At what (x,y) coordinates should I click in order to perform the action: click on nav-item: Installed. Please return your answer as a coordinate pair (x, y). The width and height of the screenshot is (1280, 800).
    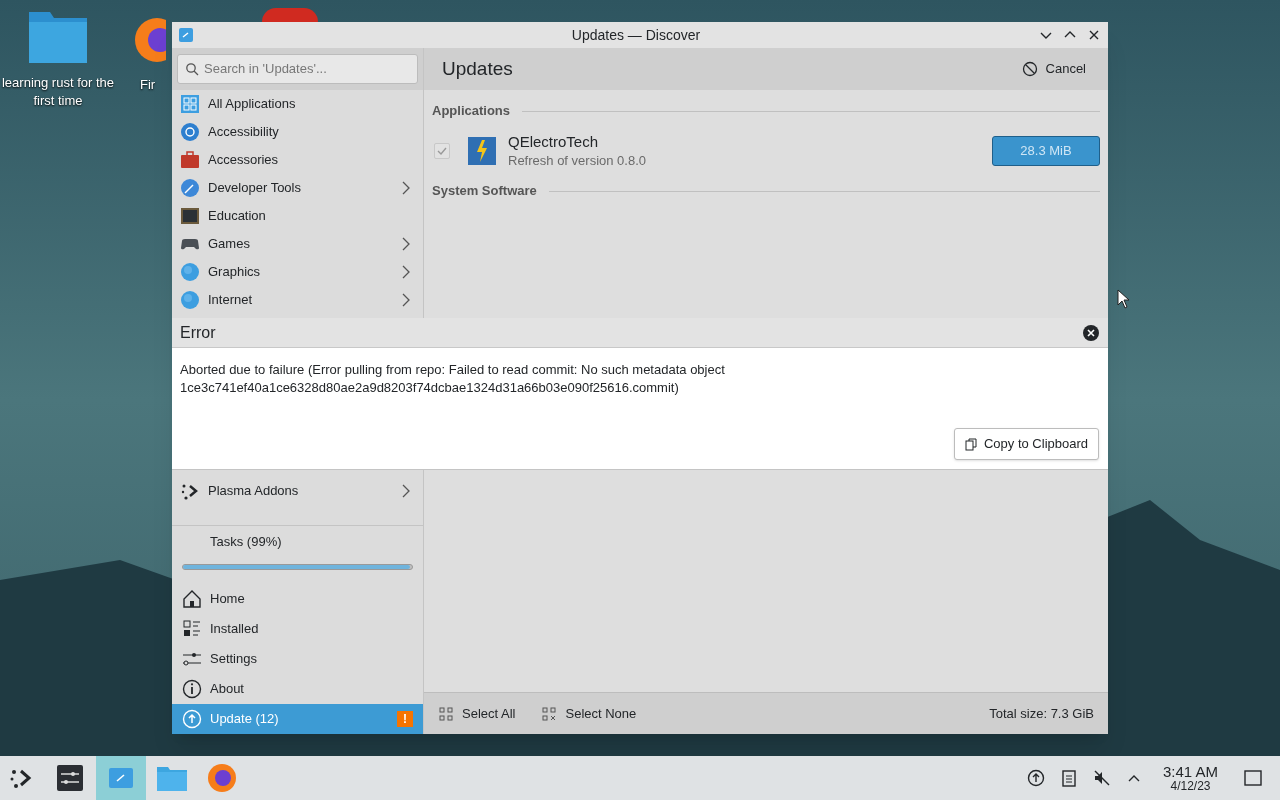
    Looking at the image, I should click on (297, 629).